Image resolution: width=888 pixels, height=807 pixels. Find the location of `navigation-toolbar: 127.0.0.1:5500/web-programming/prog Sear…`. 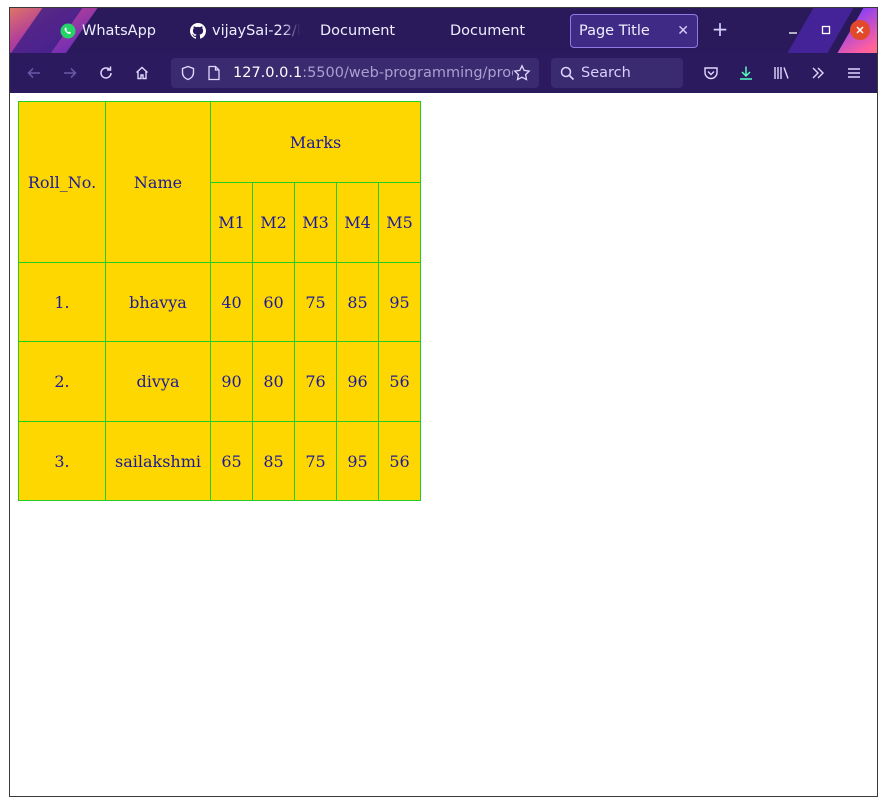

navigation-toolbar: 127.0.0.1:5500/web-programming/prog Sear… is located at coordinates (443, 73).